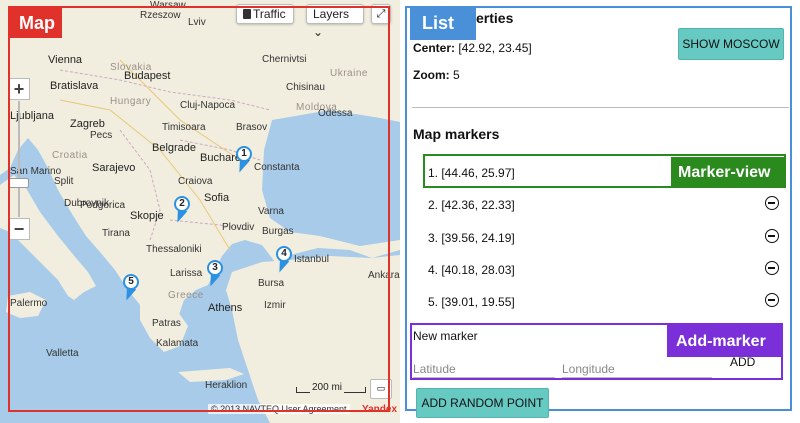  What do you see at coordinates (271, 211) in the screenshot?
I see `city-label: Varna` at bounding box center [271, 211].